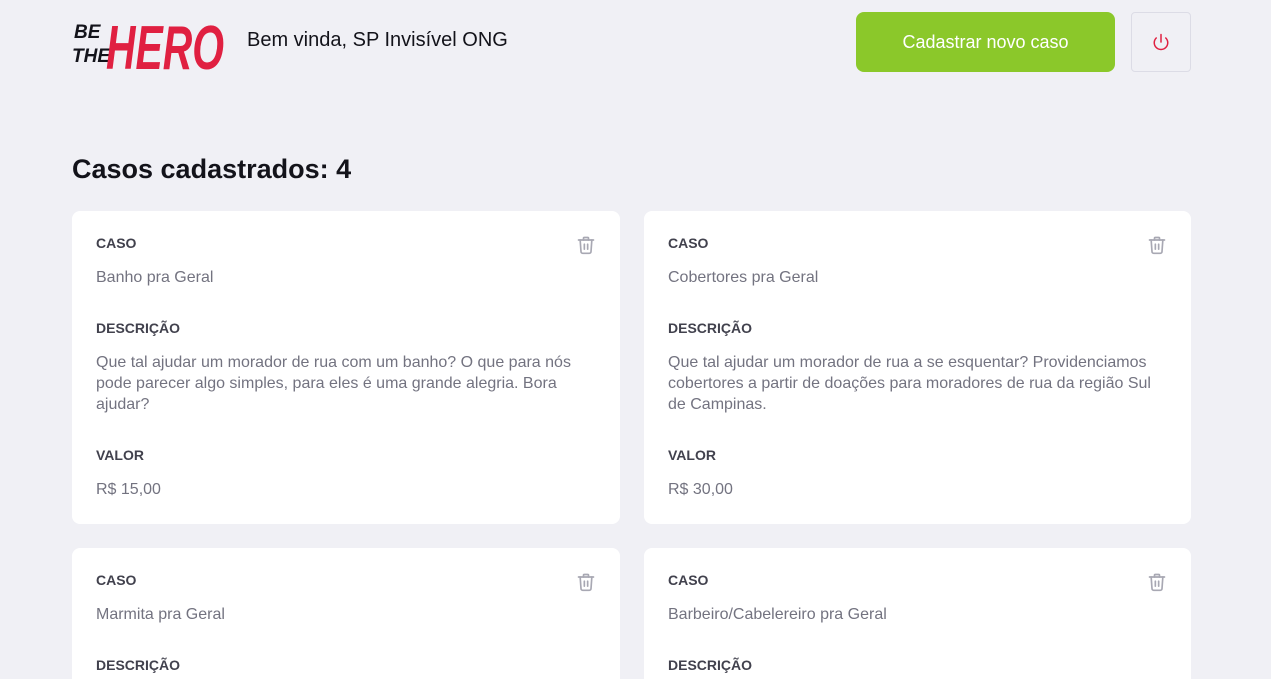  I want to click on logout-button, so click(1161, 42).